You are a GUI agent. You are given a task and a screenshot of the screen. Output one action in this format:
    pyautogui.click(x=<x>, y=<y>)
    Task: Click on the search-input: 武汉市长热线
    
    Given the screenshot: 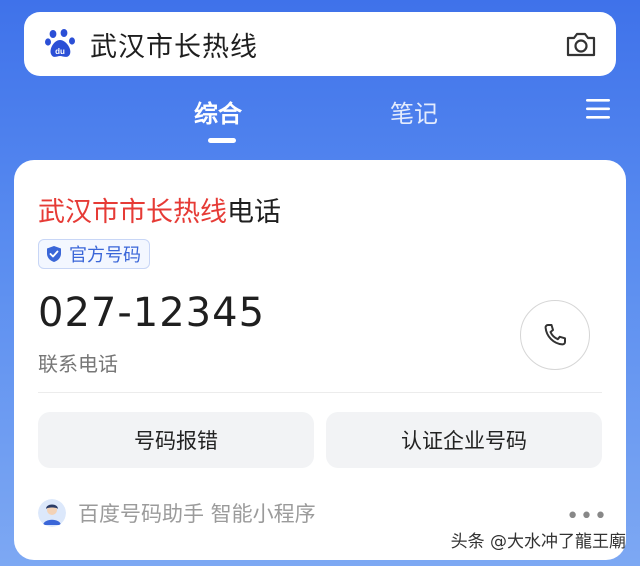 What is the action you would take?
    pyautogui.click(x=327, y=44)
    